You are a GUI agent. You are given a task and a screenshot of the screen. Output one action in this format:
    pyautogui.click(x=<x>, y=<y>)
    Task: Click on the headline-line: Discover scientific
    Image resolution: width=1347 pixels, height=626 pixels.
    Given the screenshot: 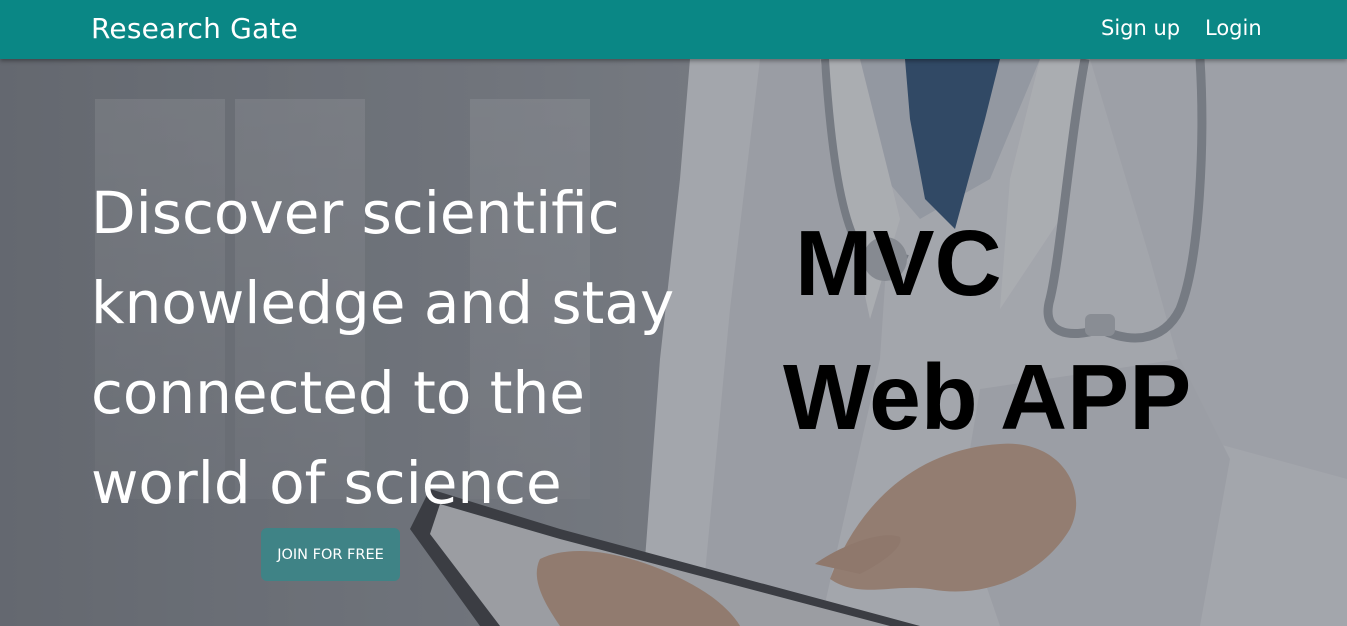 What is the action you would take?
    pyautogui.click(x=355, y=213)
    